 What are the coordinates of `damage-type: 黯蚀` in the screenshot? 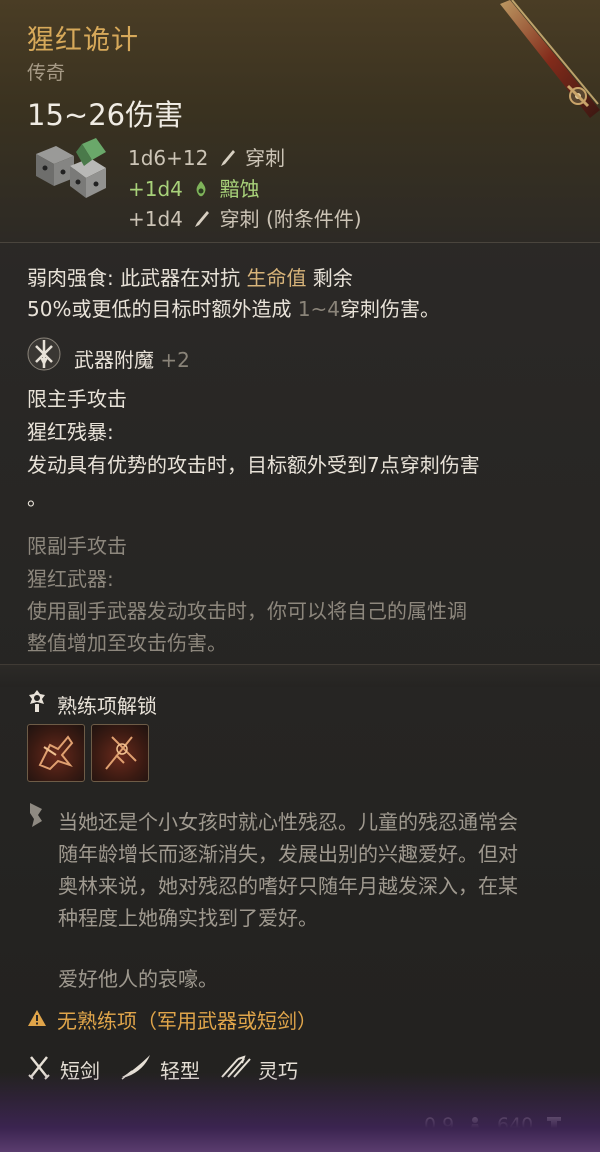 It's located at (239, 189).